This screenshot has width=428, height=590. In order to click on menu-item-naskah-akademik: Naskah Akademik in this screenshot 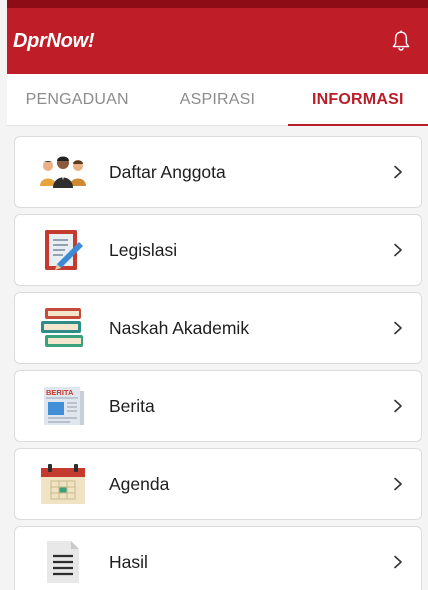, I will do `click(218, 328)`.